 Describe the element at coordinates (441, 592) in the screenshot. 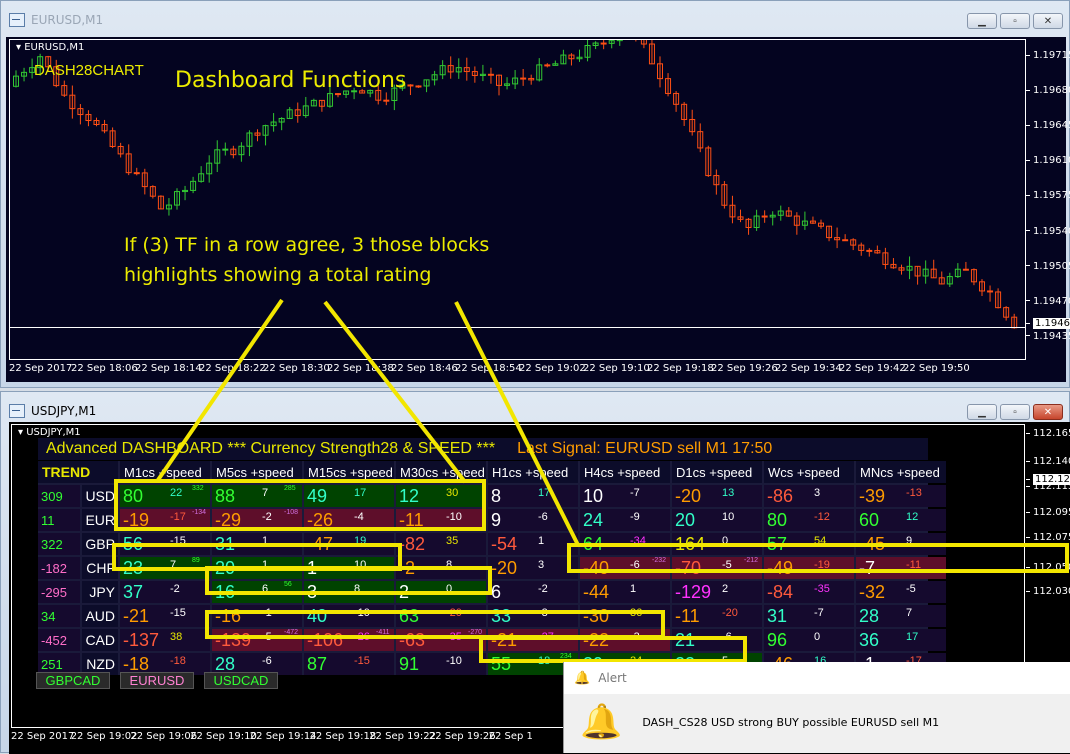

I see `strength-cell: 20` at that location.